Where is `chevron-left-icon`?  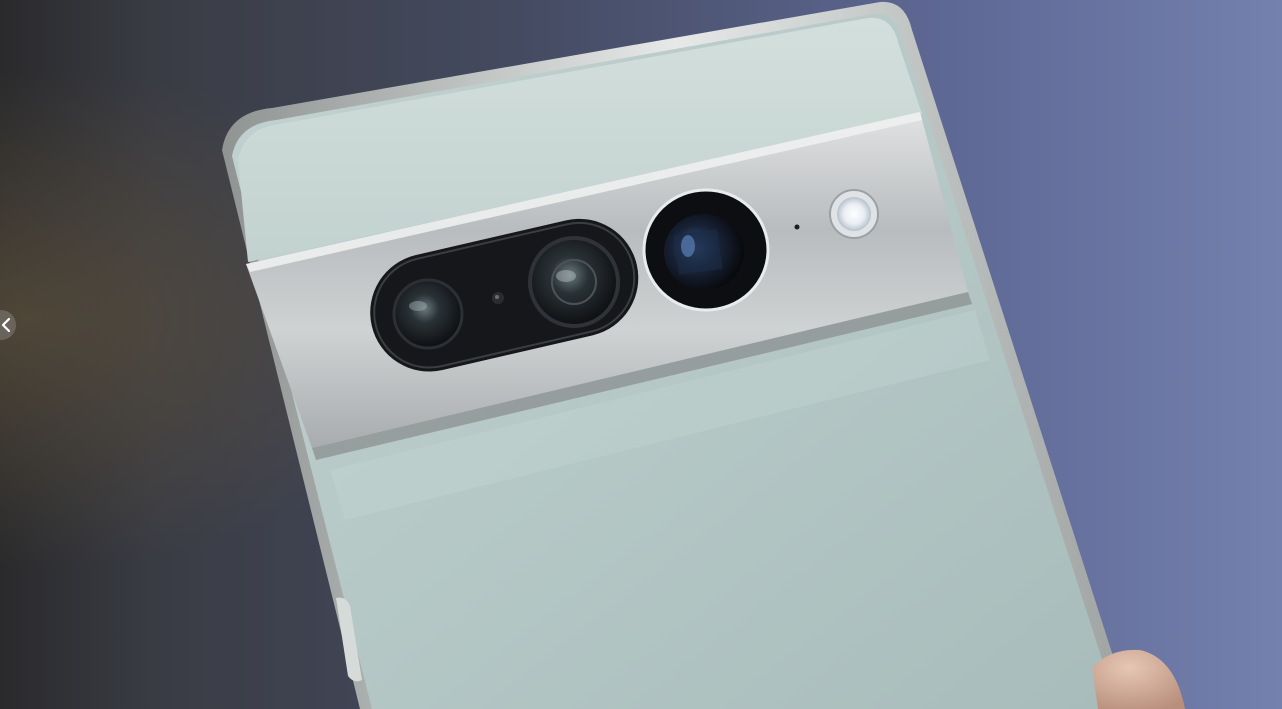 chevron-left-icon is located at coordinates (6, 325).